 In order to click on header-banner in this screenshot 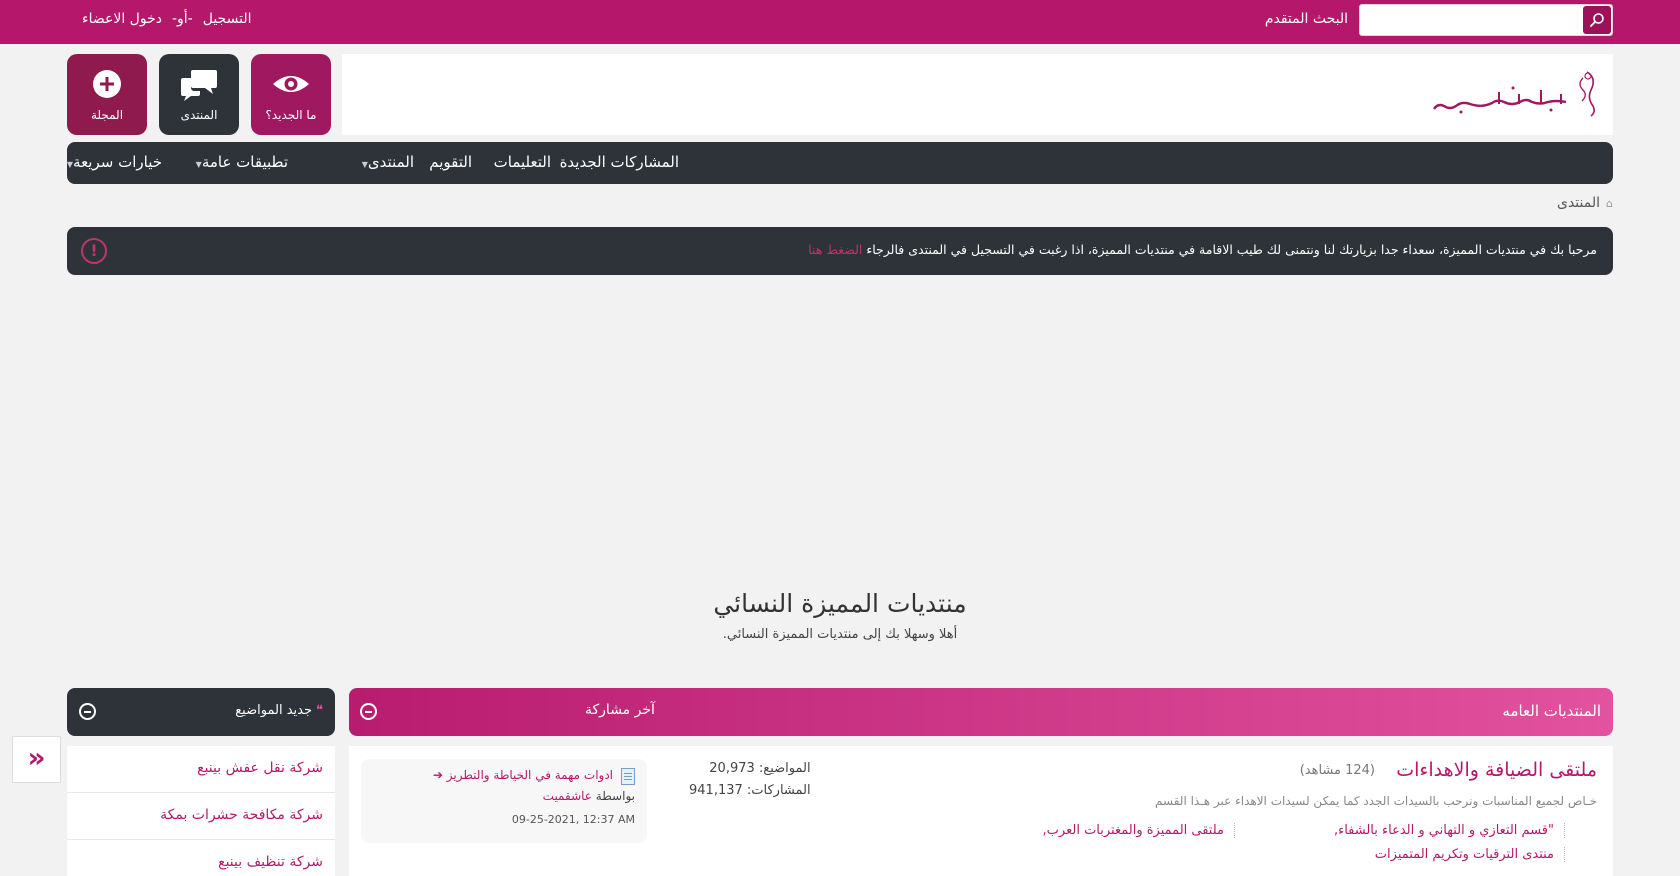, I will do `click(977, 94)`.